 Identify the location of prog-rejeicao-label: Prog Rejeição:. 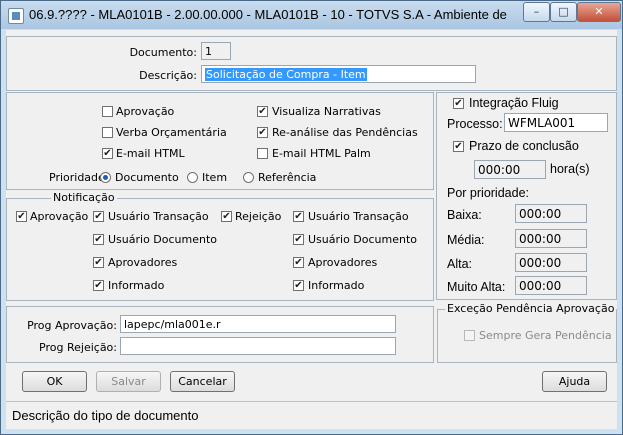
(78, 347).